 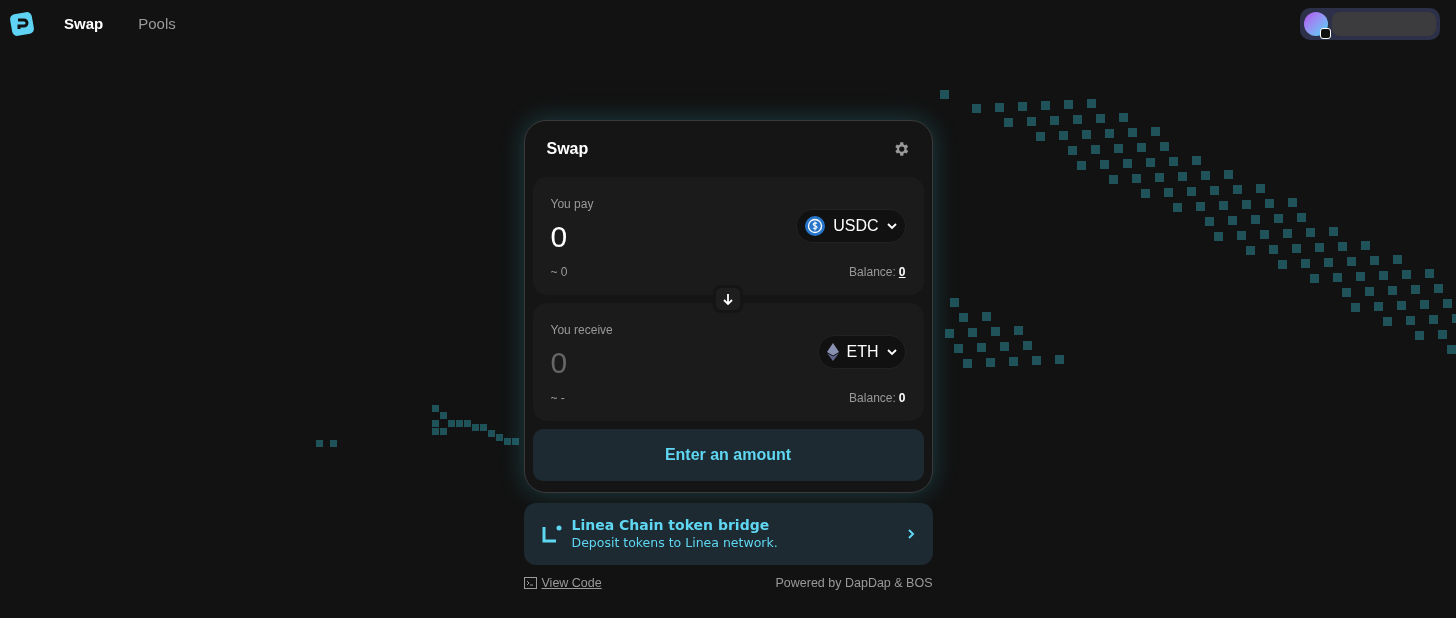 What do you see at coordinates (84, 24) in the screenshot?
I see `nav-tab: Swap` at bounding box center [84, 24].